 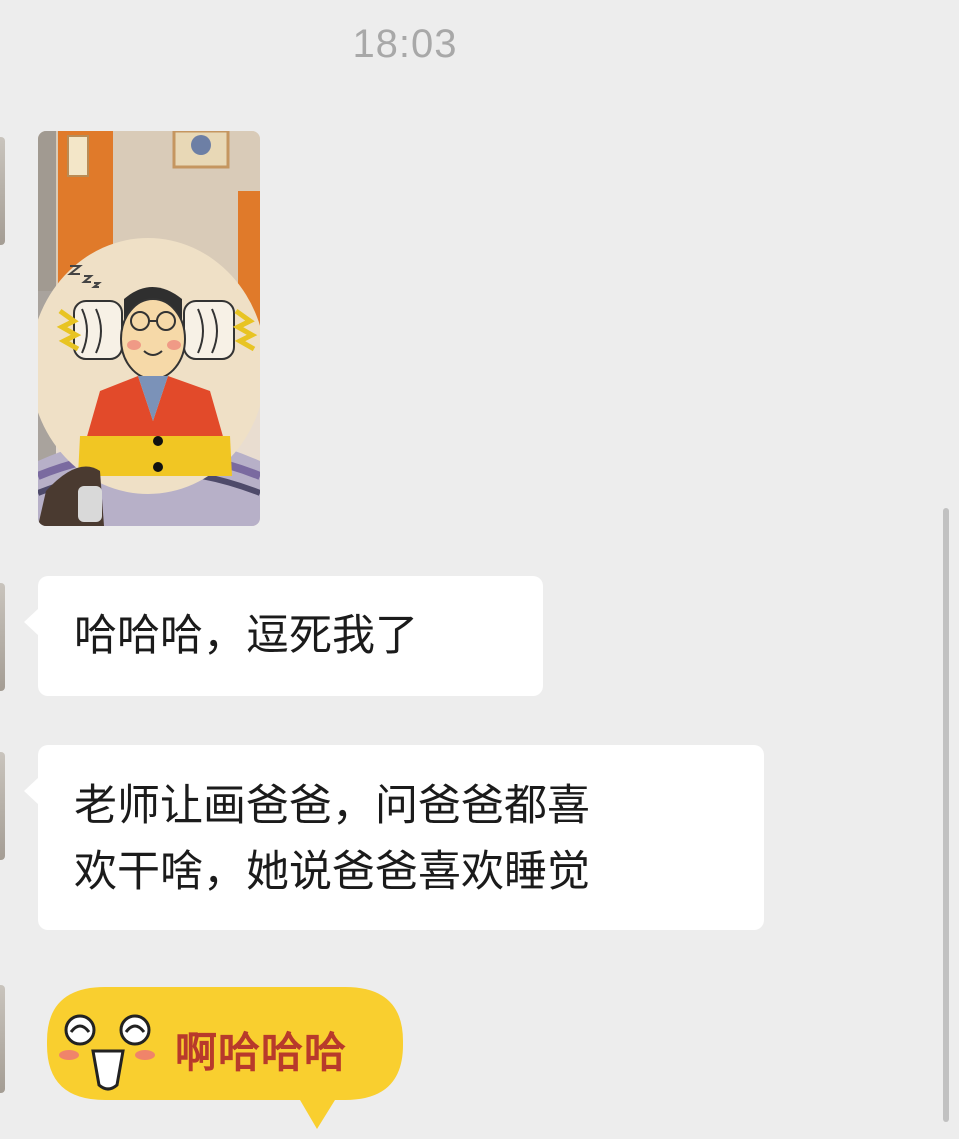 I want to click on child-drawing-photo-icon, so click(x=149, y=328).